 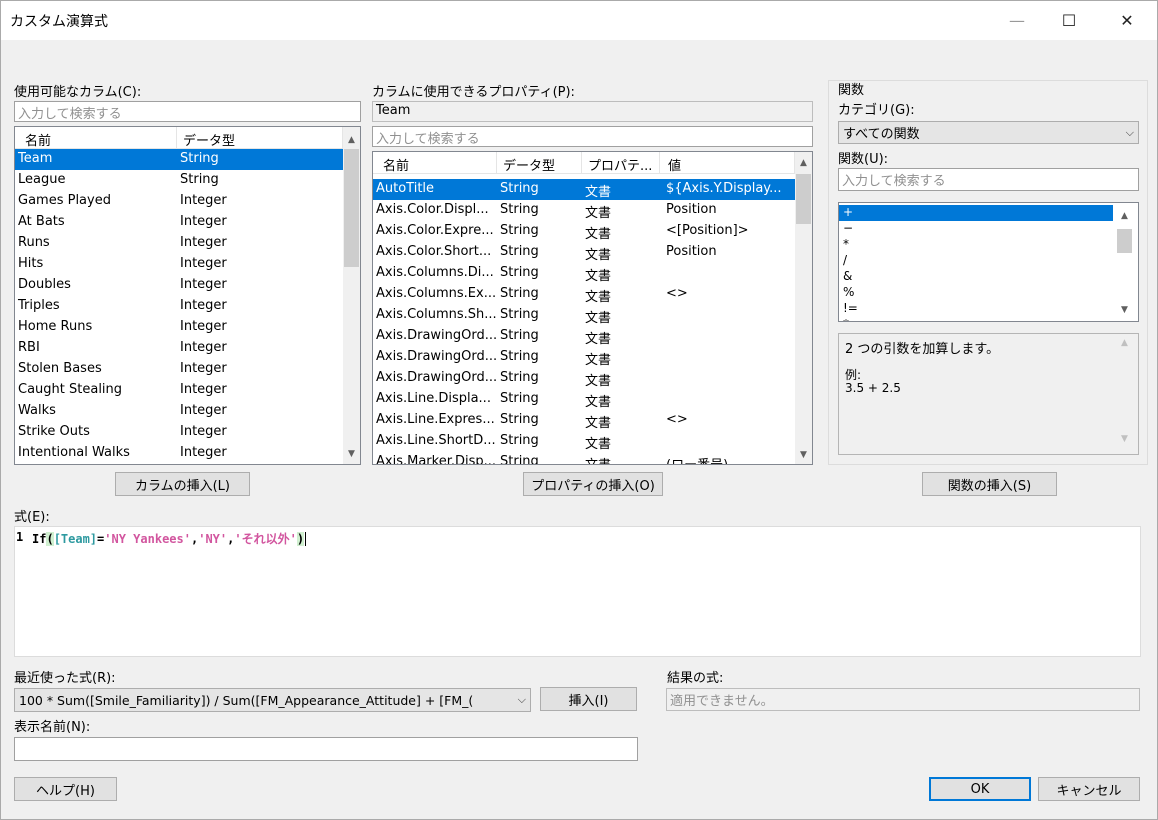 I want to click on ok-button: OK, so click(x=980, y=789).